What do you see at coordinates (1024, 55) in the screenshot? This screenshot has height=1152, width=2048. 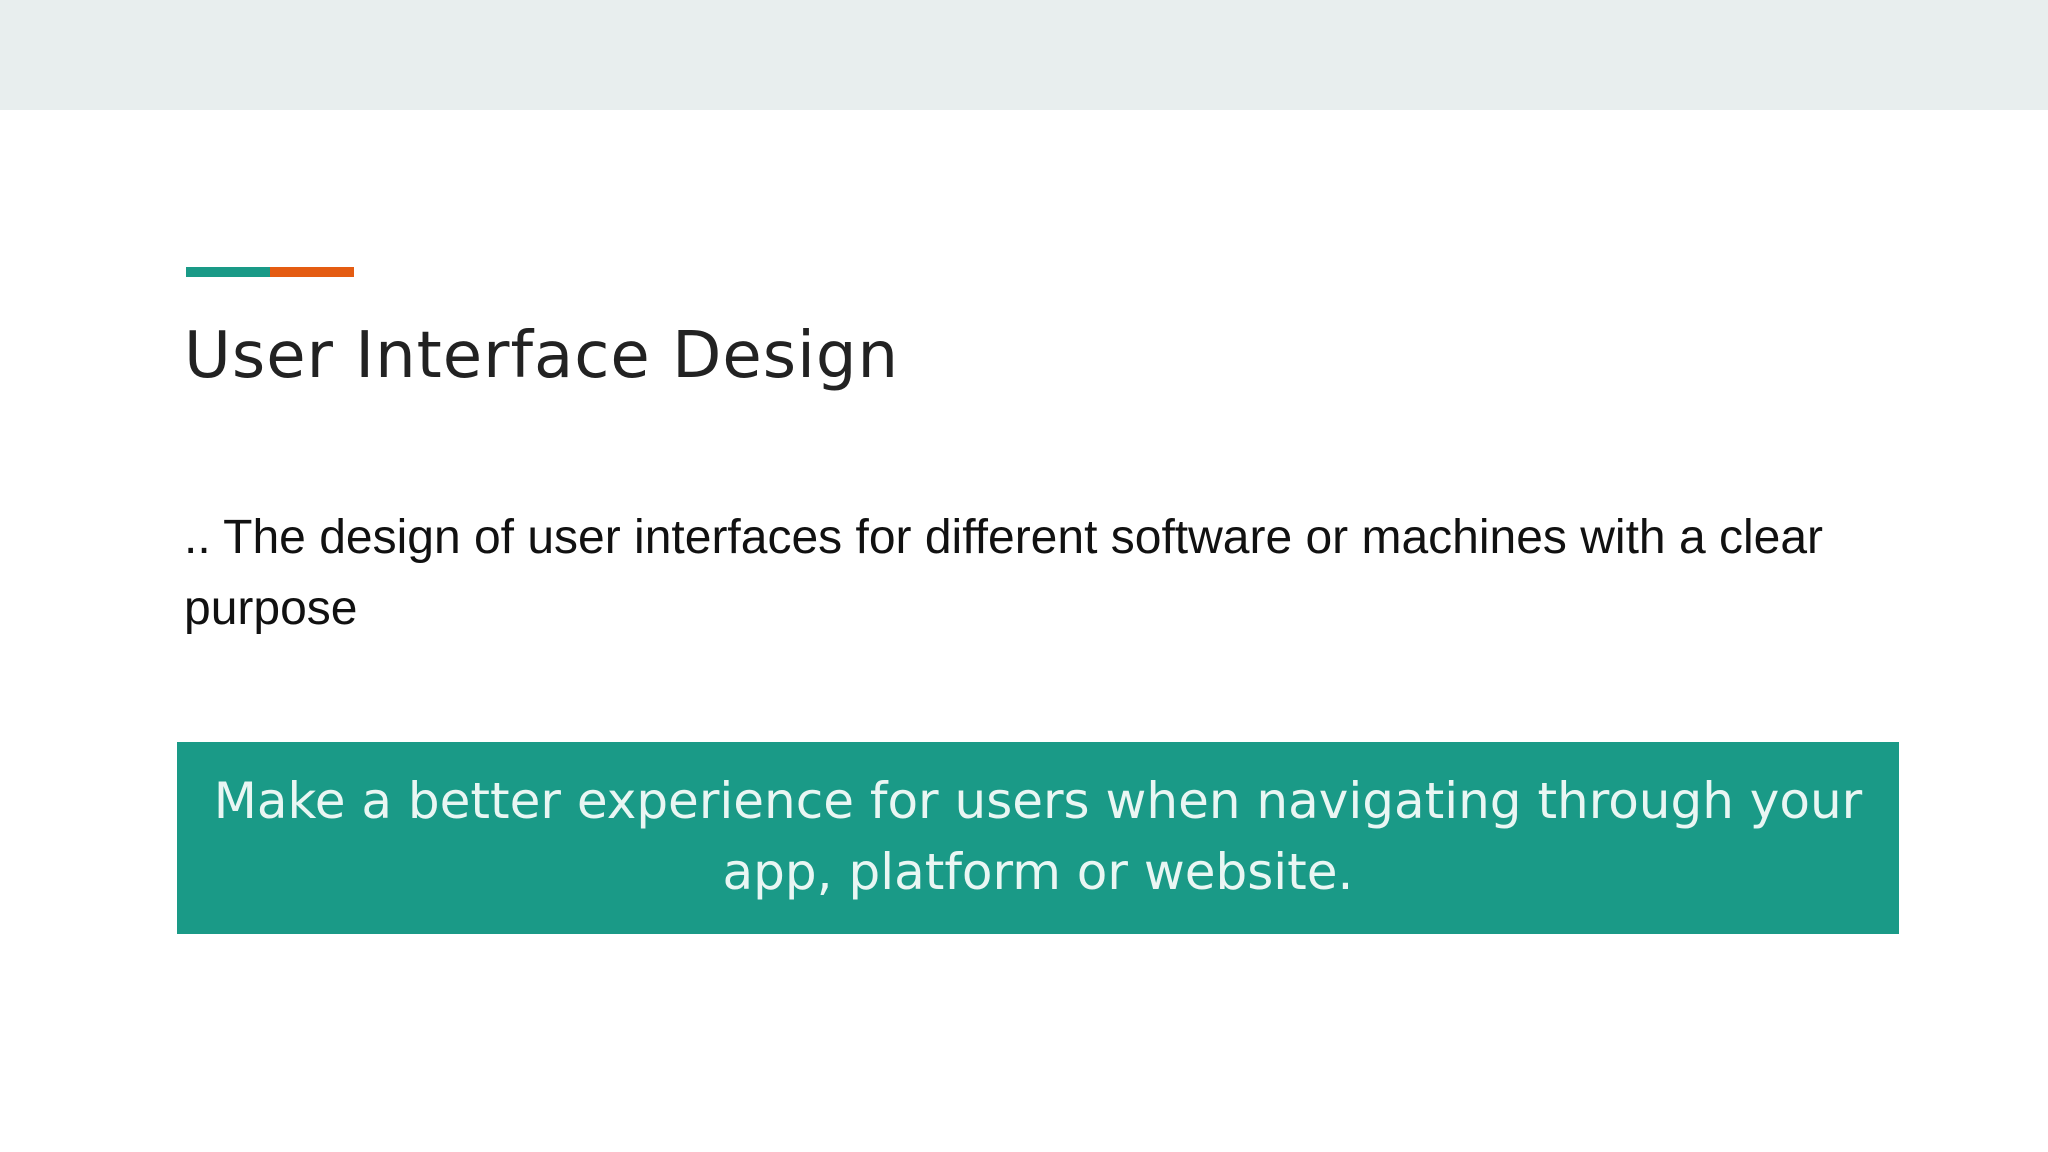 I see `top-band` at bounding box center [1024, 55].